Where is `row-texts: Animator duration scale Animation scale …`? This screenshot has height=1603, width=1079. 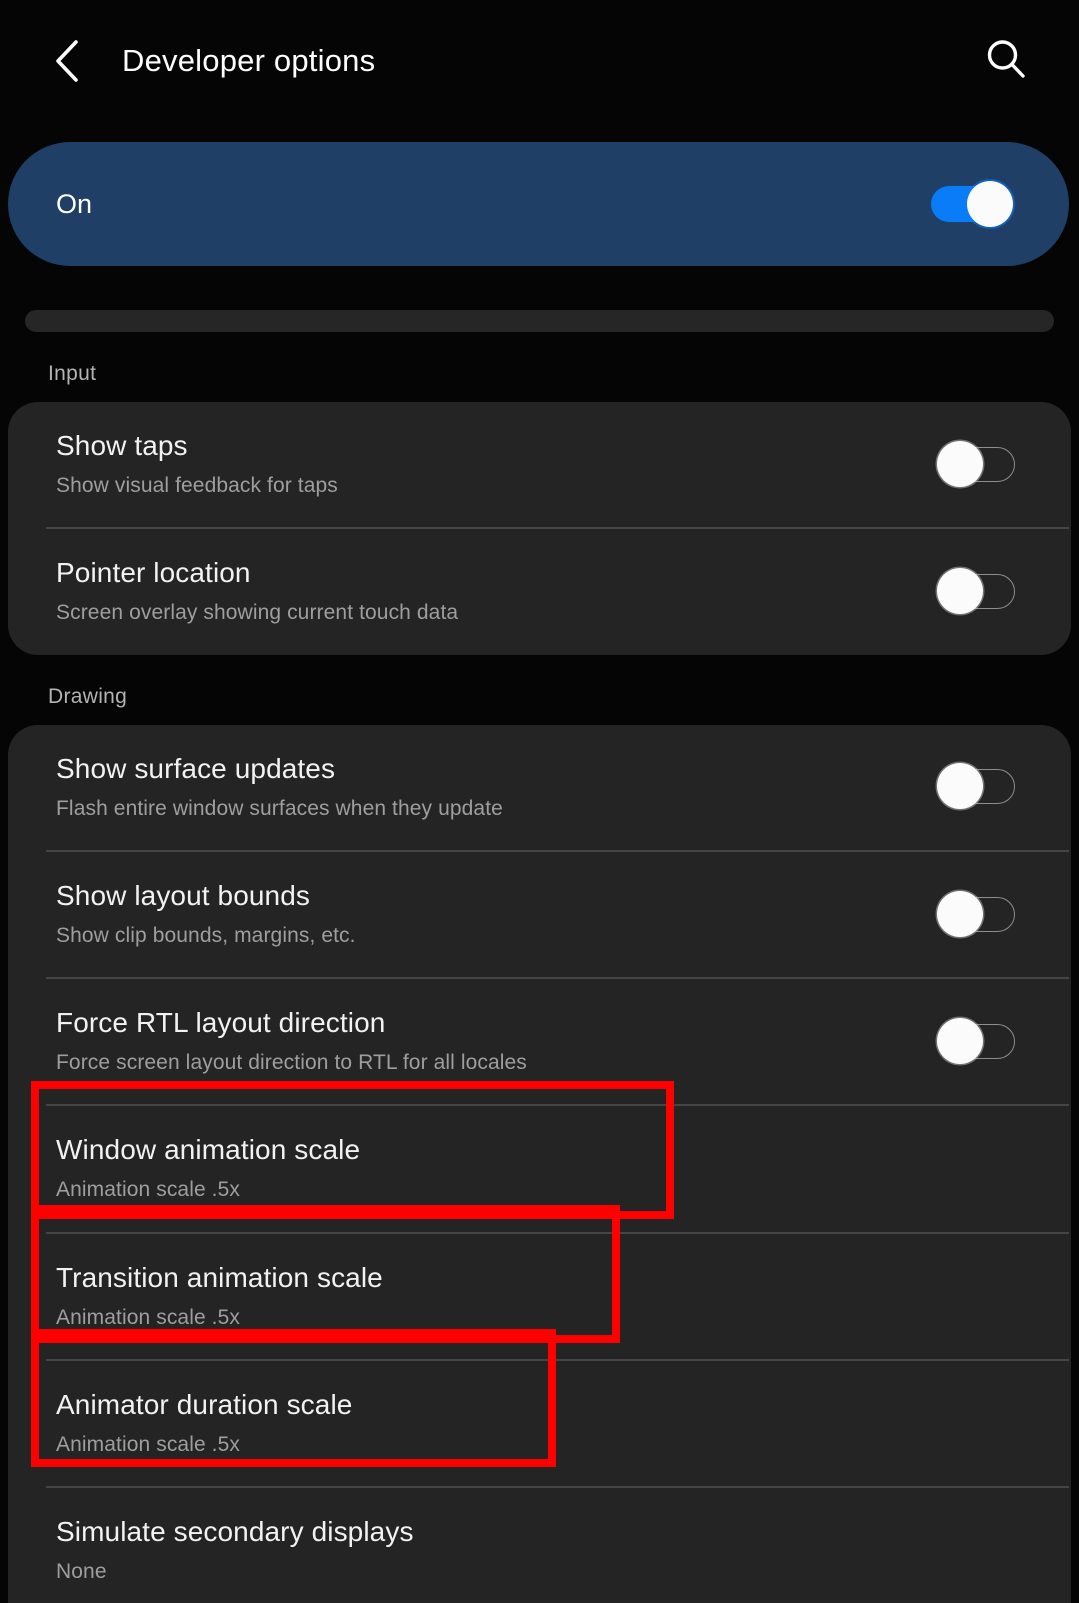 row-texts: Animator duration scale Animation scale … is located at coordinates (535, 1422).